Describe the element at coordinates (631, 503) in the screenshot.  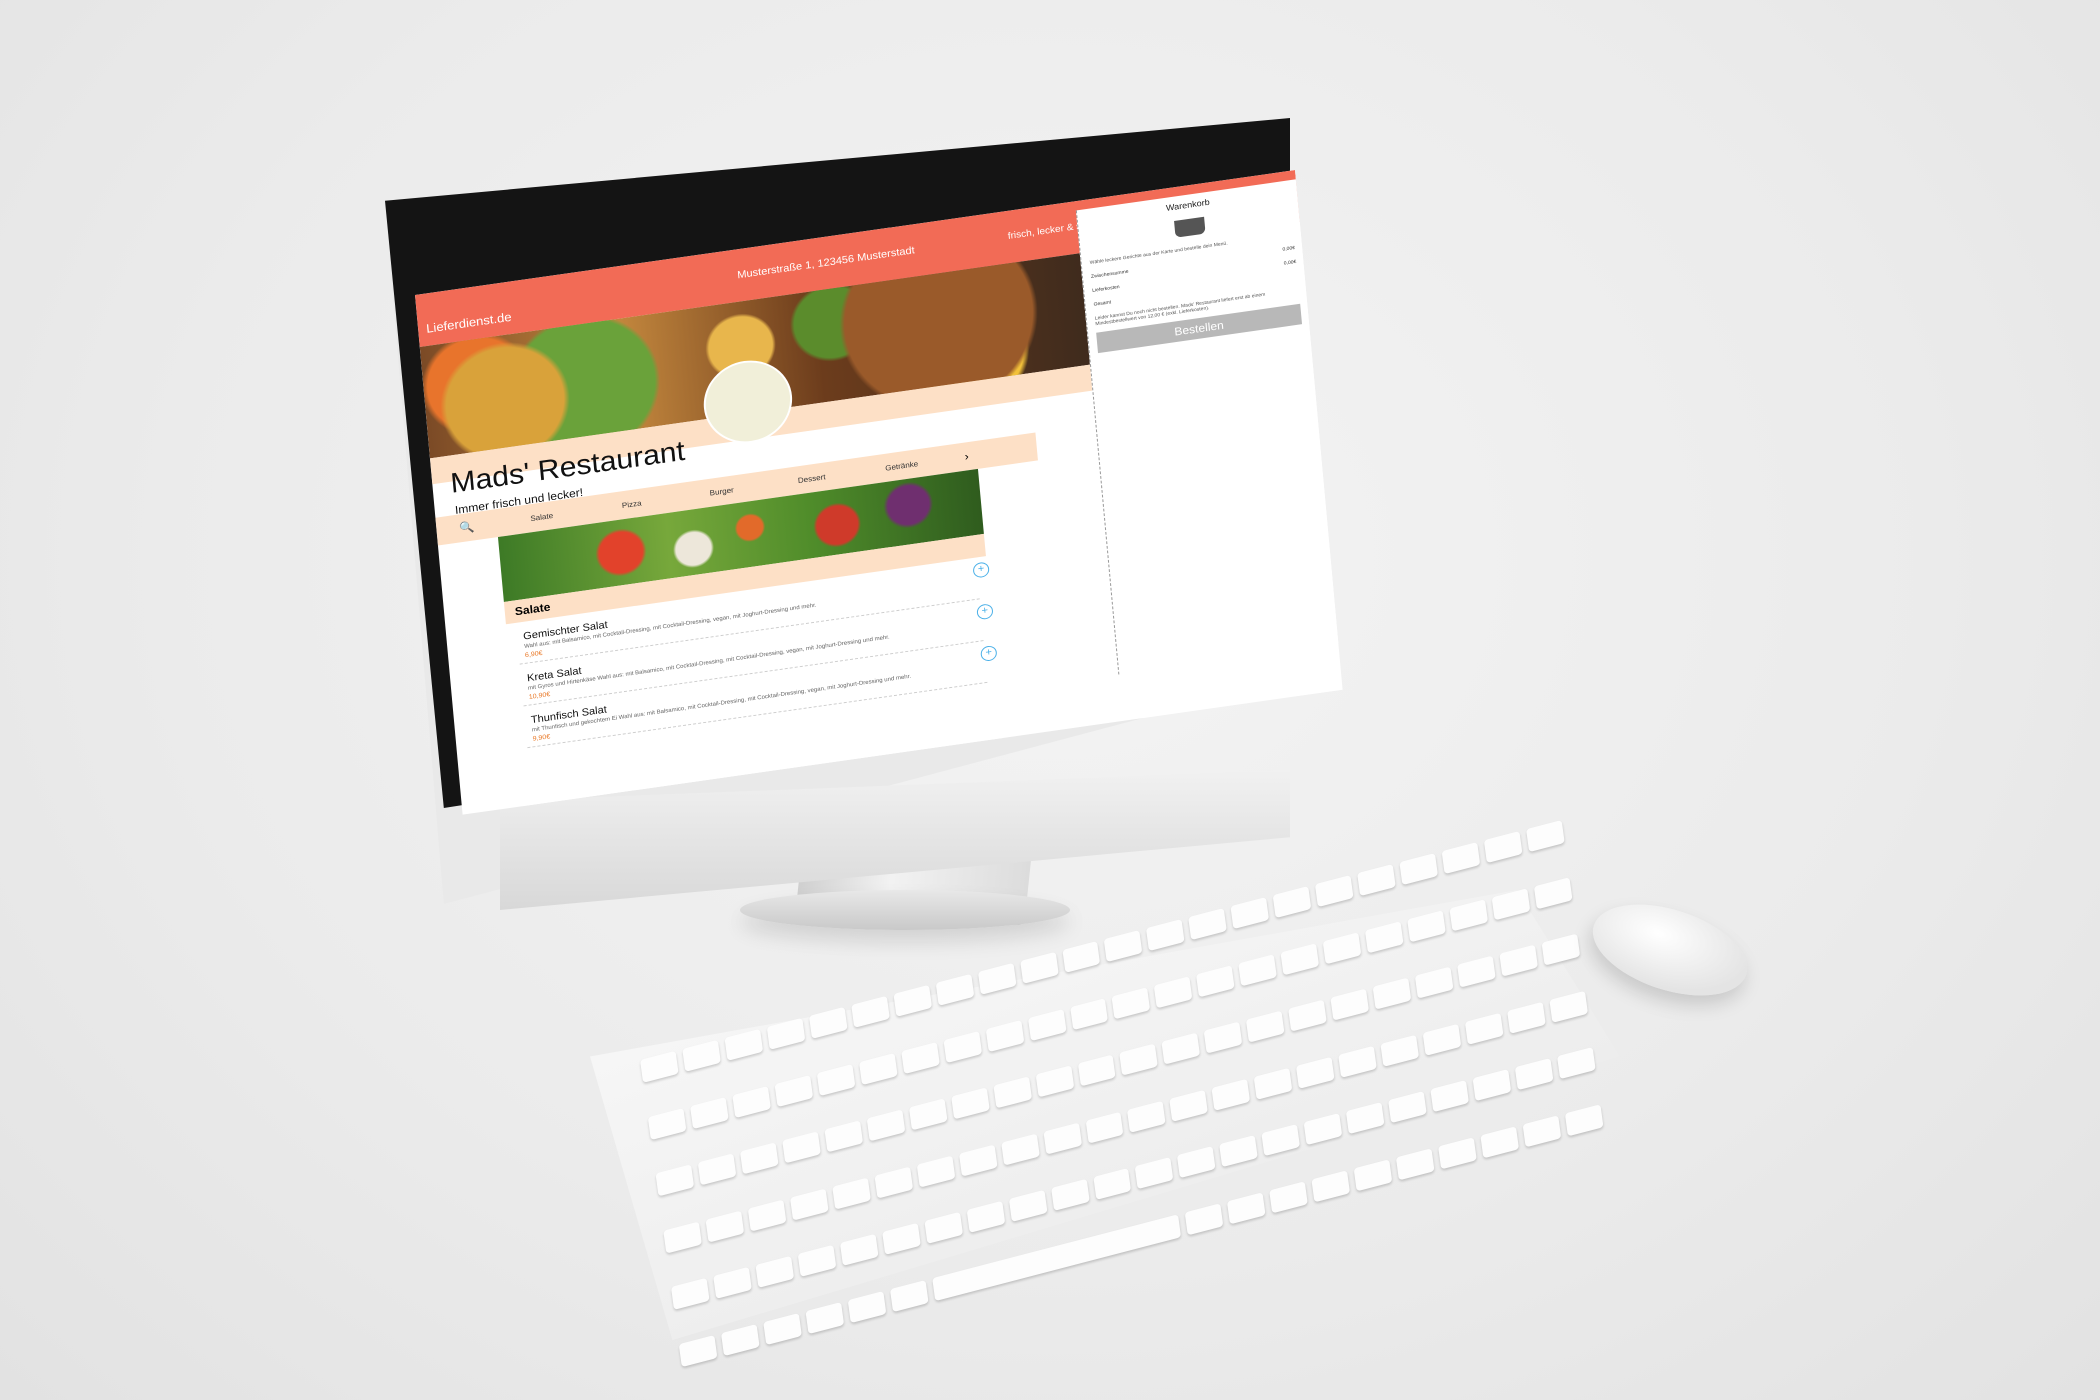
I see `tab-pizza: Pizza` at that location.